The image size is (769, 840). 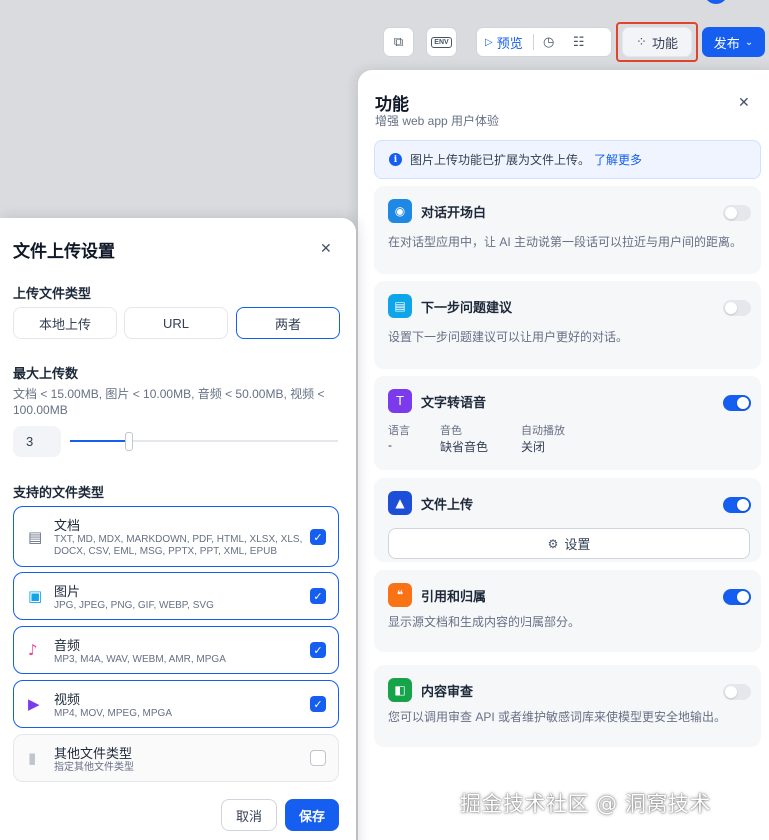 What do you see at coordinates (664, 43) in the screenshot?
I see `features-label: 功能` at bounding box center [664, 43].